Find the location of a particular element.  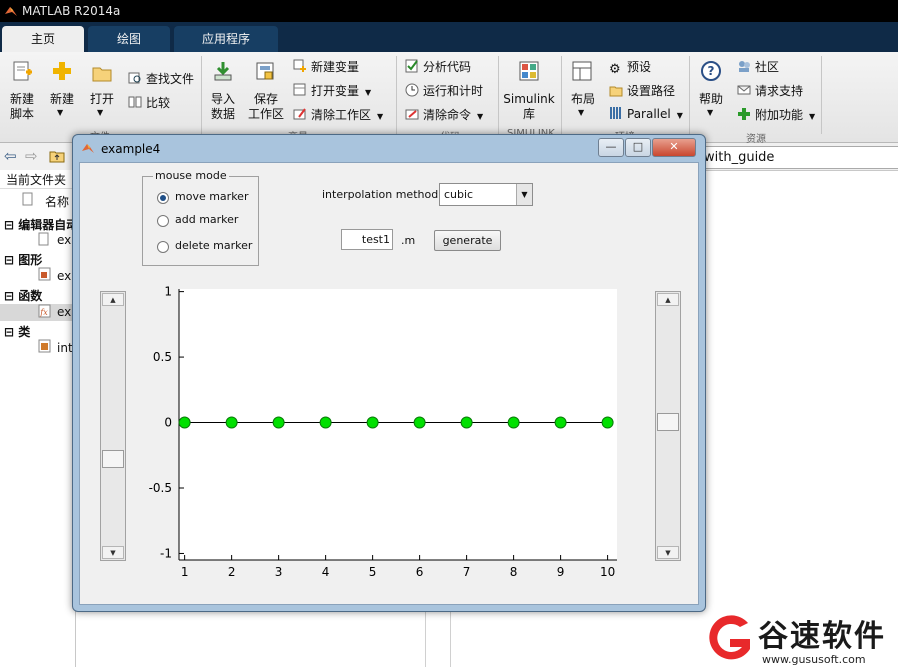

open-variable-button: 打开变量 ▼ is located at coordinates (332, 90).